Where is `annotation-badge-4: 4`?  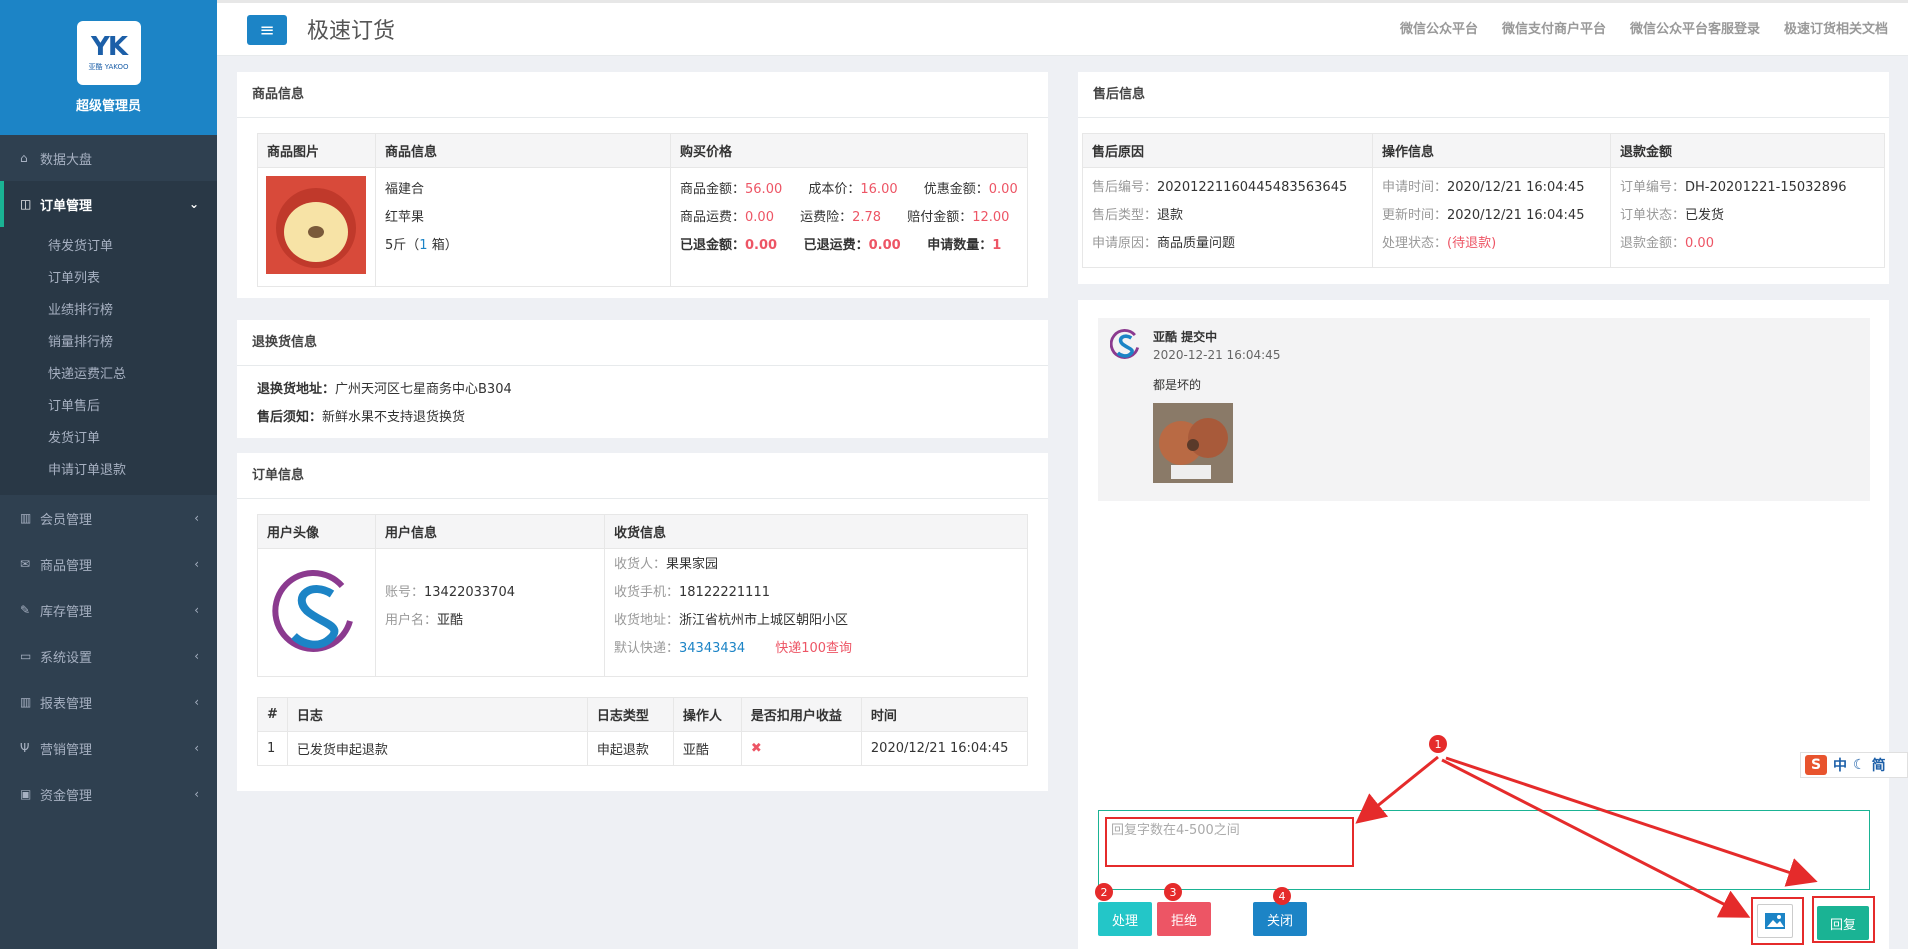
annotation-badge-4: 4 is located at coordinates (1282, 896).